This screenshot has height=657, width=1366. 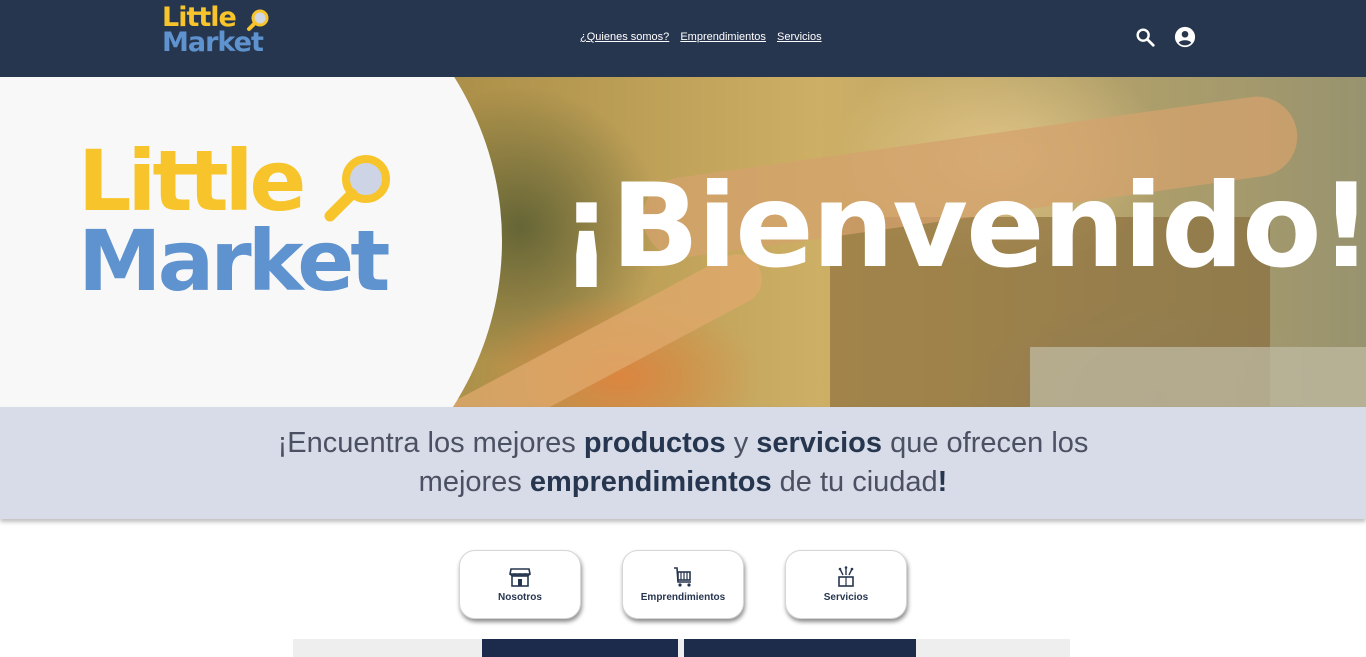 What do you see at coordinates (963, 226) in the screenshot?
I see `welcome-heading: ¡Bienvenido!` at bounding box center [963, 226].